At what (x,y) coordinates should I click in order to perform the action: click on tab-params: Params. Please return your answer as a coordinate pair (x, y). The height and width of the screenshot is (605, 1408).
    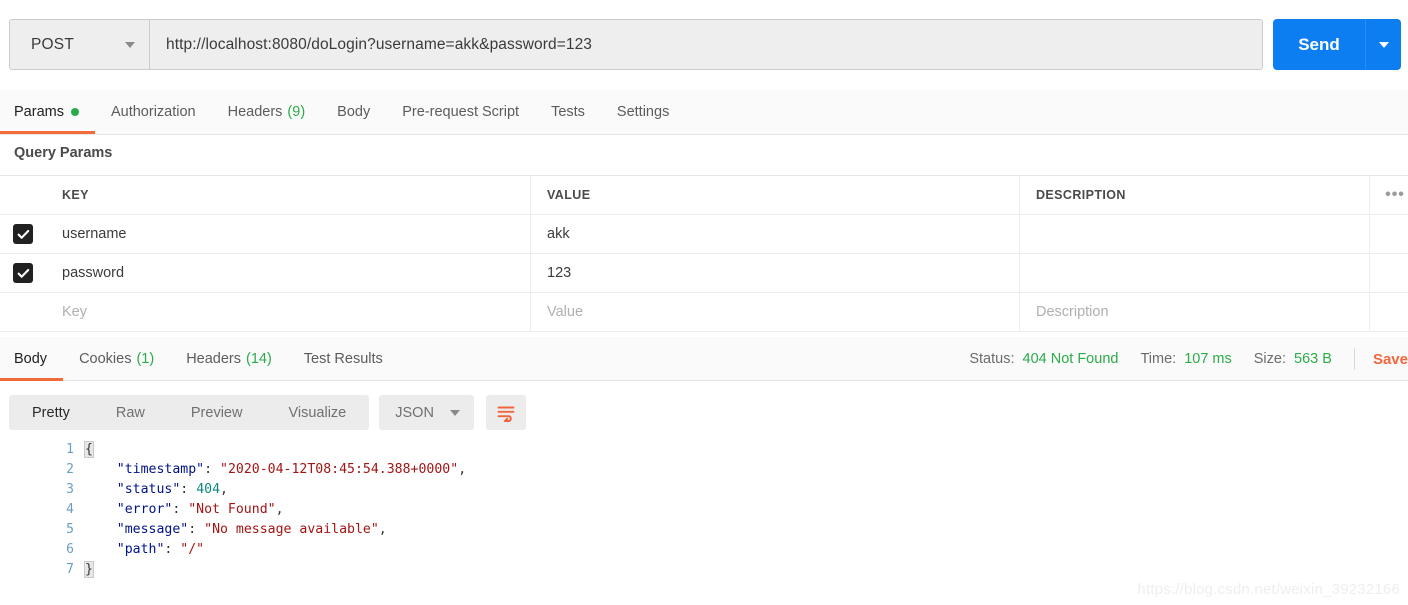
    Looking at the image, I should click on (47, 111).